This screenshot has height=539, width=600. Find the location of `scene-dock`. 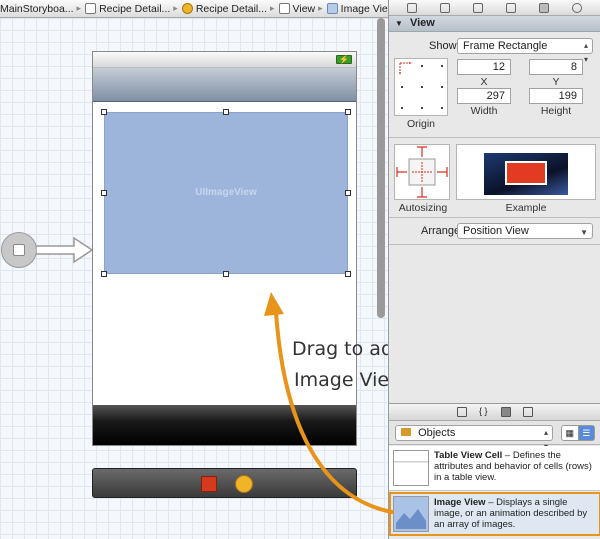

scene-dock is located at coordinates (224, 483).